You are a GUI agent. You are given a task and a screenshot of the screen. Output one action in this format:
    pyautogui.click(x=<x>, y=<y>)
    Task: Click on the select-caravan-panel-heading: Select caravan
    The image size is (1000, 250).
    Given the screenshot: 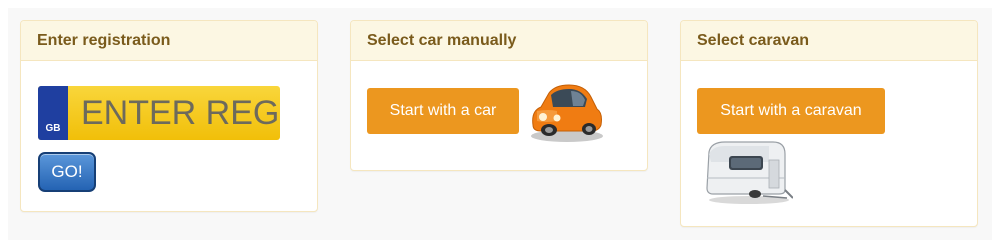 What is the action you would take?
    pyautogui.click(x=829, y=41)
    